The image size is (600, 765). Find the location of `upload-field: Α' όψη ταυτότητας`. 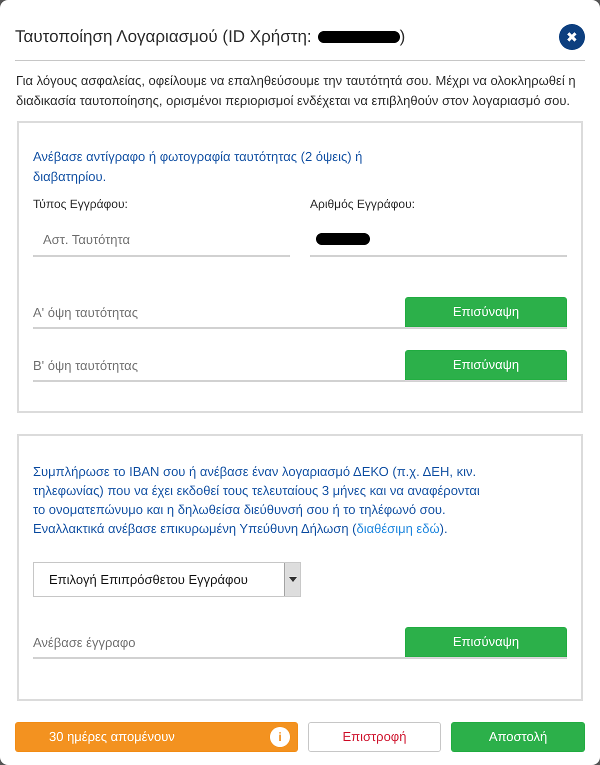

upload-field: Α' όψη ταυτότητας is located at coordinates (219, 313).